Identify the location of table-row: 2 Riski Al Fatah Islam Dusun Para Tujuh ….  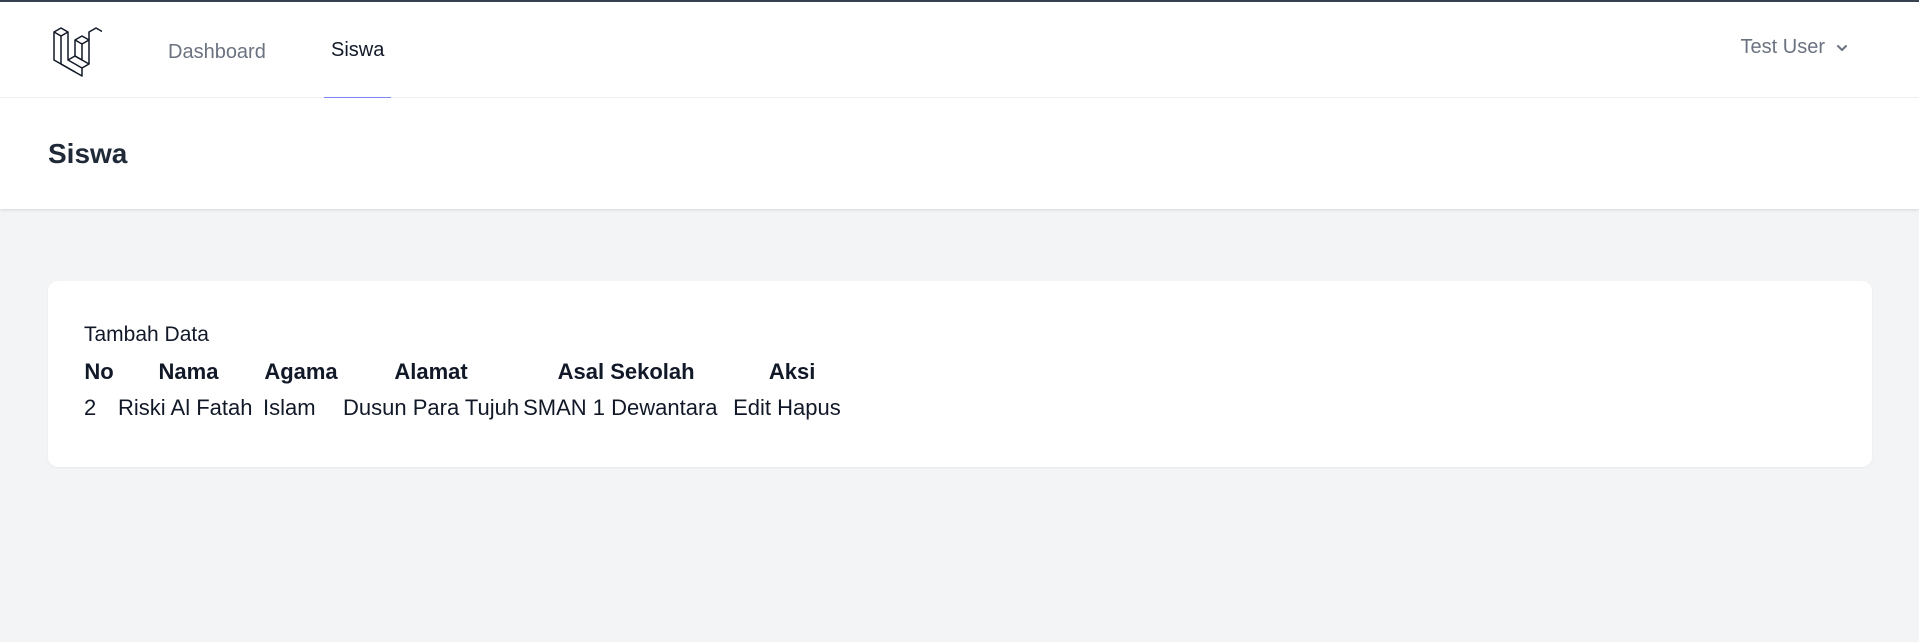
(467, 408).